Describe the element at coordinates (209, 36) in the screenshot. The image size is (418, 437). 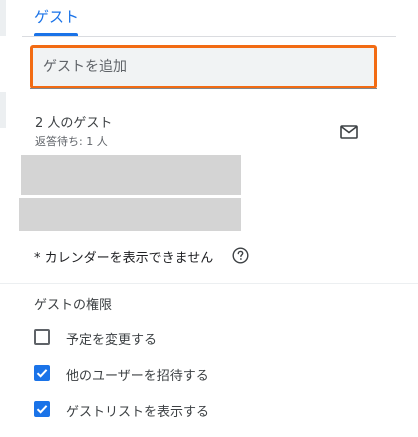
I see `tab-divider` at that location.